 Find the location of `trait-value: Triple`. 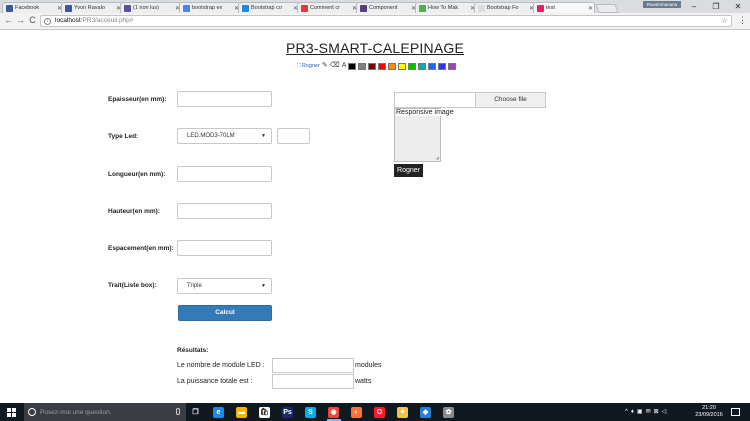

trait-value: Triple is located at coordinates (194, 286).